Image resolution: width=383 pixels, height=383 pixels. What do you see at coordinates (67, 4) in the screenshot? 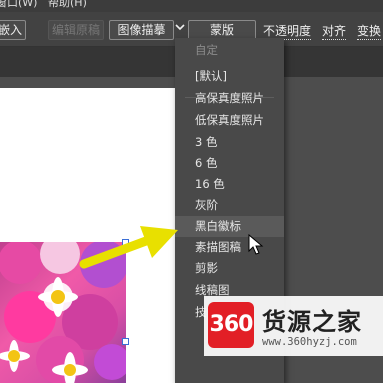
I see `menu-help: 帮助(H)` at bounding box center [67, 4].